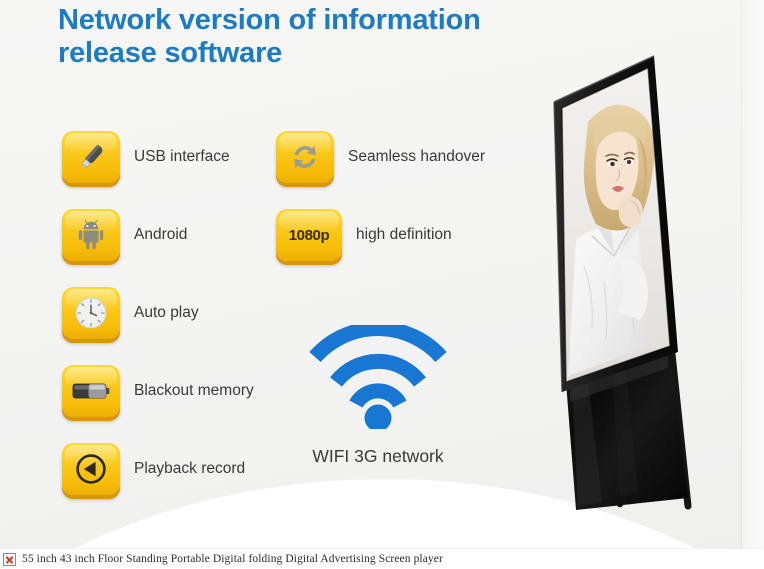 The image size is (764, 569). I want to click on wifi-feature-block: WIFI 3G network, so click(378, 394).